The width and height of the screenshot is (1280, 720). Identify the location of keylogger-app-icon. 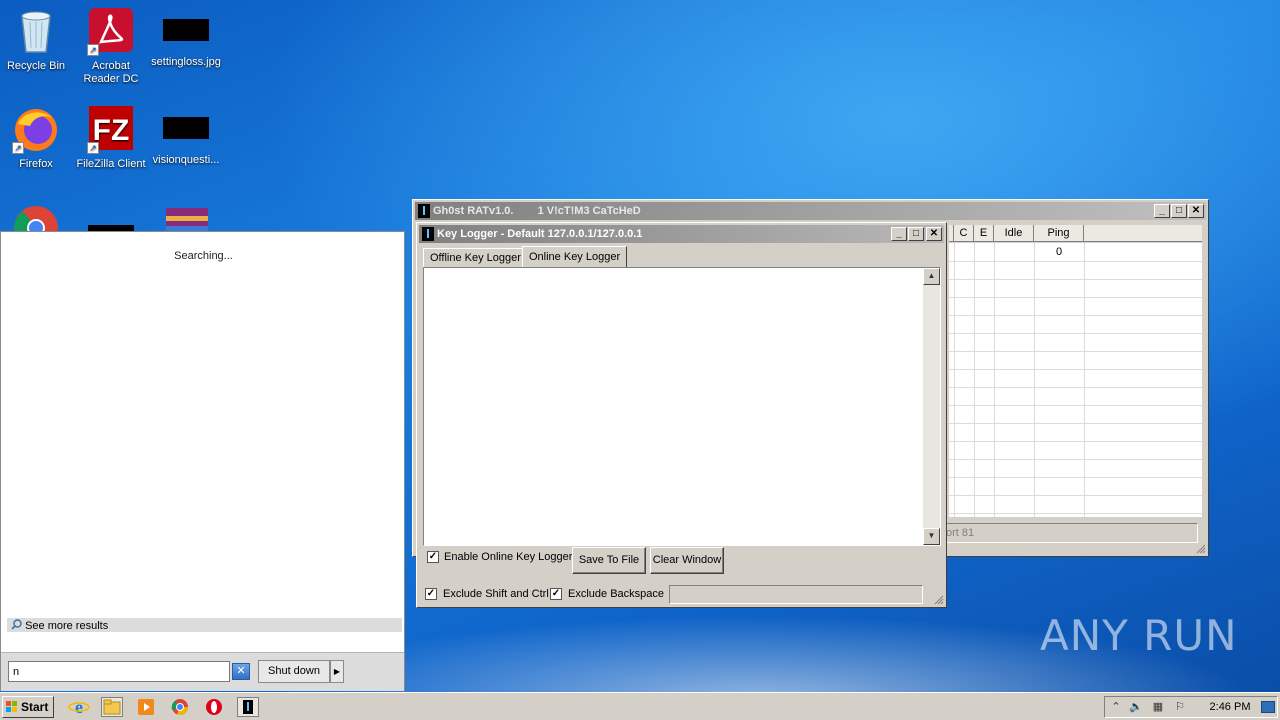
(428, 234).